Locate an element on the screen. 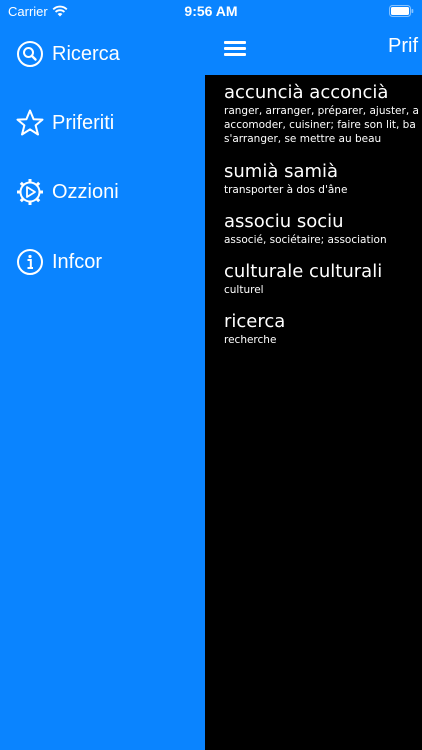  entry-definition: associé, sociétaire; association is located at coordinates (305, 240).